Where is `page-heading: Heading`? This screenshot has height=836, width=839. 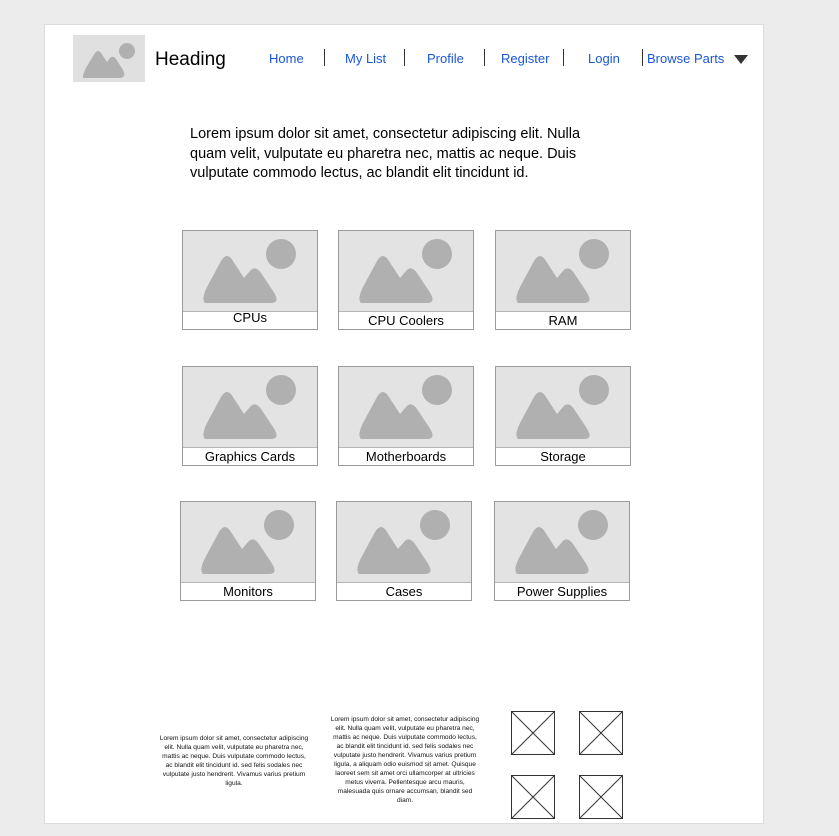 page-heading: Heading is located at coordinates (190, 59).